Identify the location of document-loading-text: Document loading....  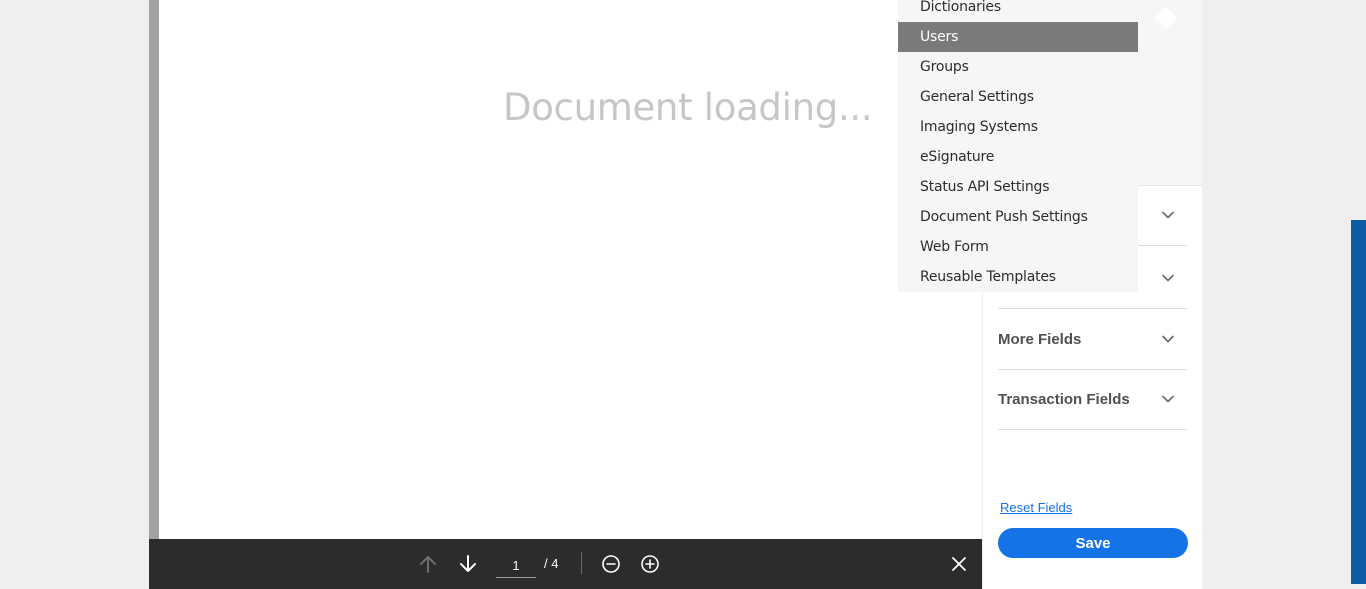
(688, 107).